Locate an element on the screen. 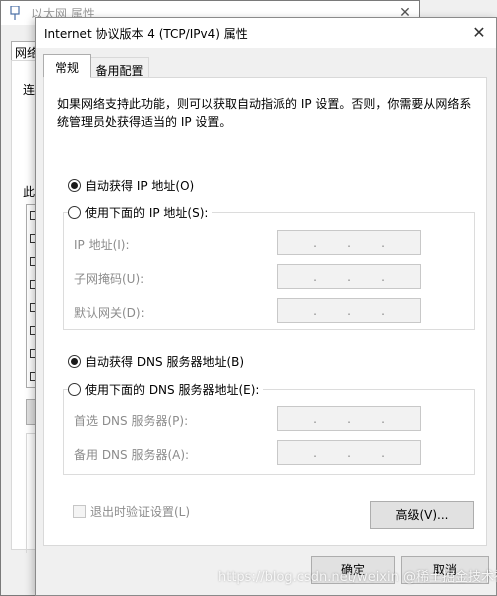  alternate-dns-label: 备用 DNS 服务器(A): is located at coordinates (132, 455).